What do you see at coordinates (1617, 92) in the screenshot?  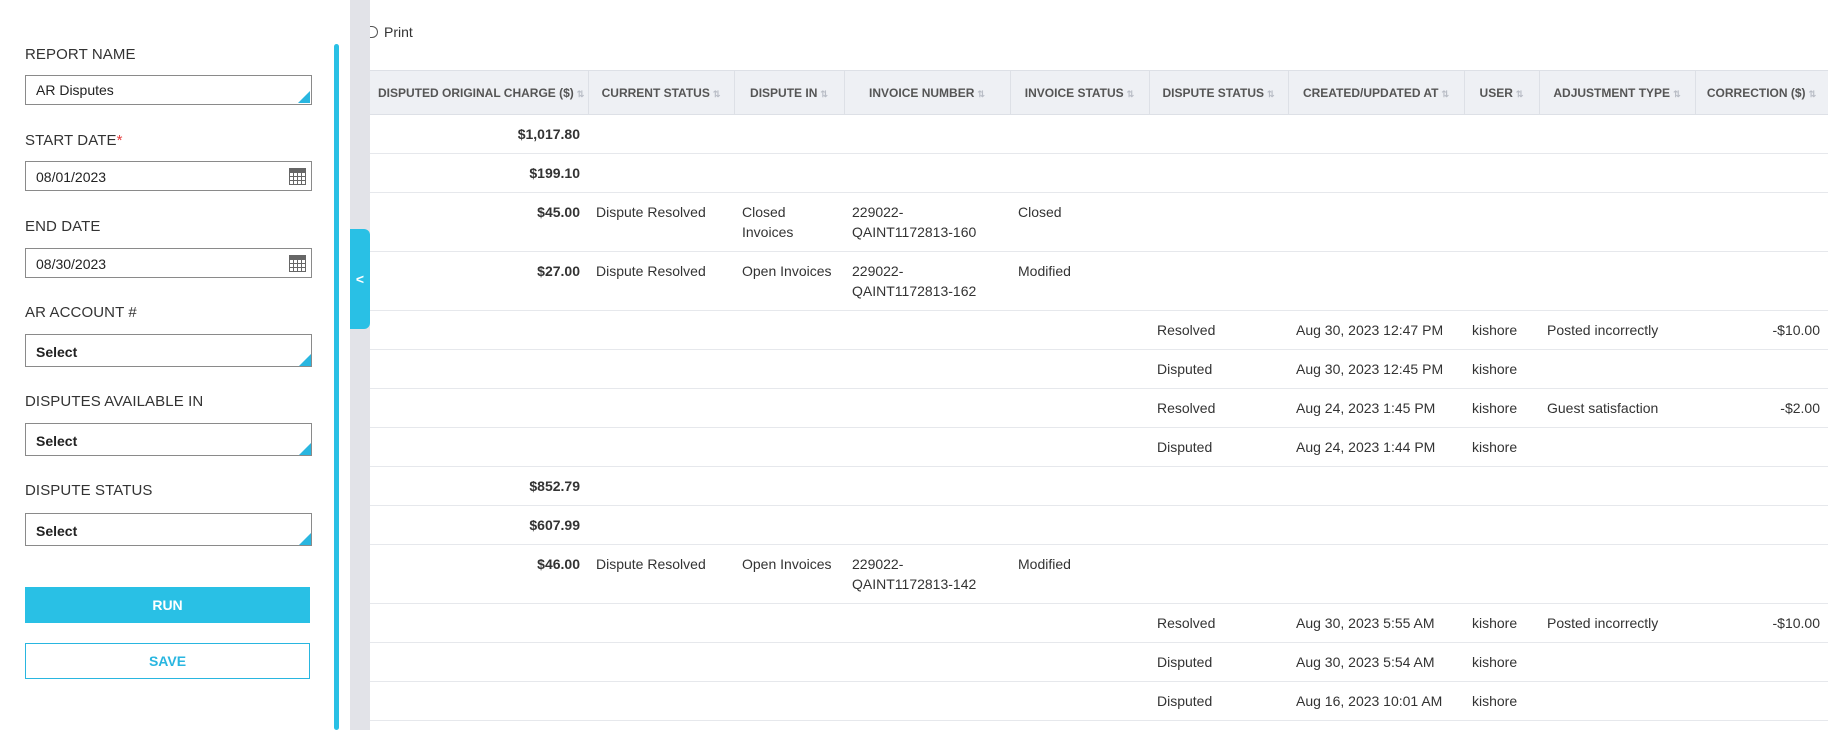 I see `column-header: ADJUSTMENT TYPE ⇅` at bounding box center [1617, 92].